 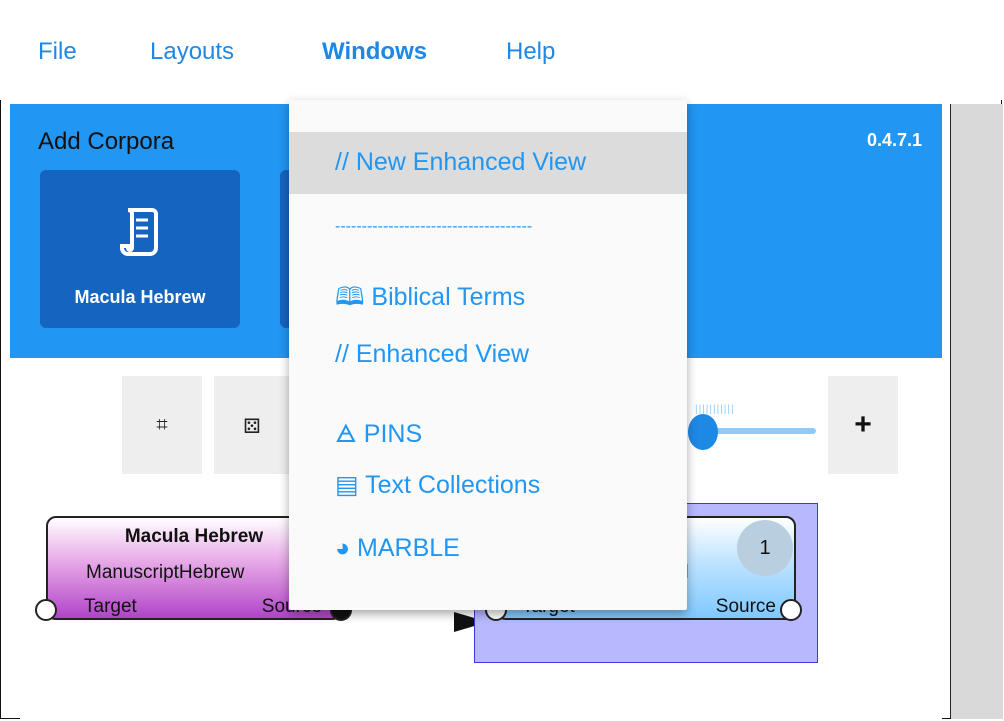 I want to click on menu-item-new-enhanced-view: // New Enhanced View, so click(x=488, y=163).